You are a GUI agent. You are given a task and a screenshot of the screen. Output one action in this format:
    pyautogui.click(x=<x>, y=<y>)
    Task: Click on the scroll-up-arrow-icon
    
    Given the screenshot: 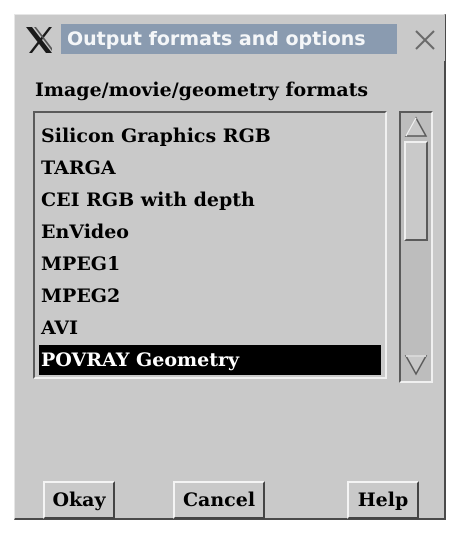 What is the action you would take?
    pyautogui.click(x=416, y=127)
    